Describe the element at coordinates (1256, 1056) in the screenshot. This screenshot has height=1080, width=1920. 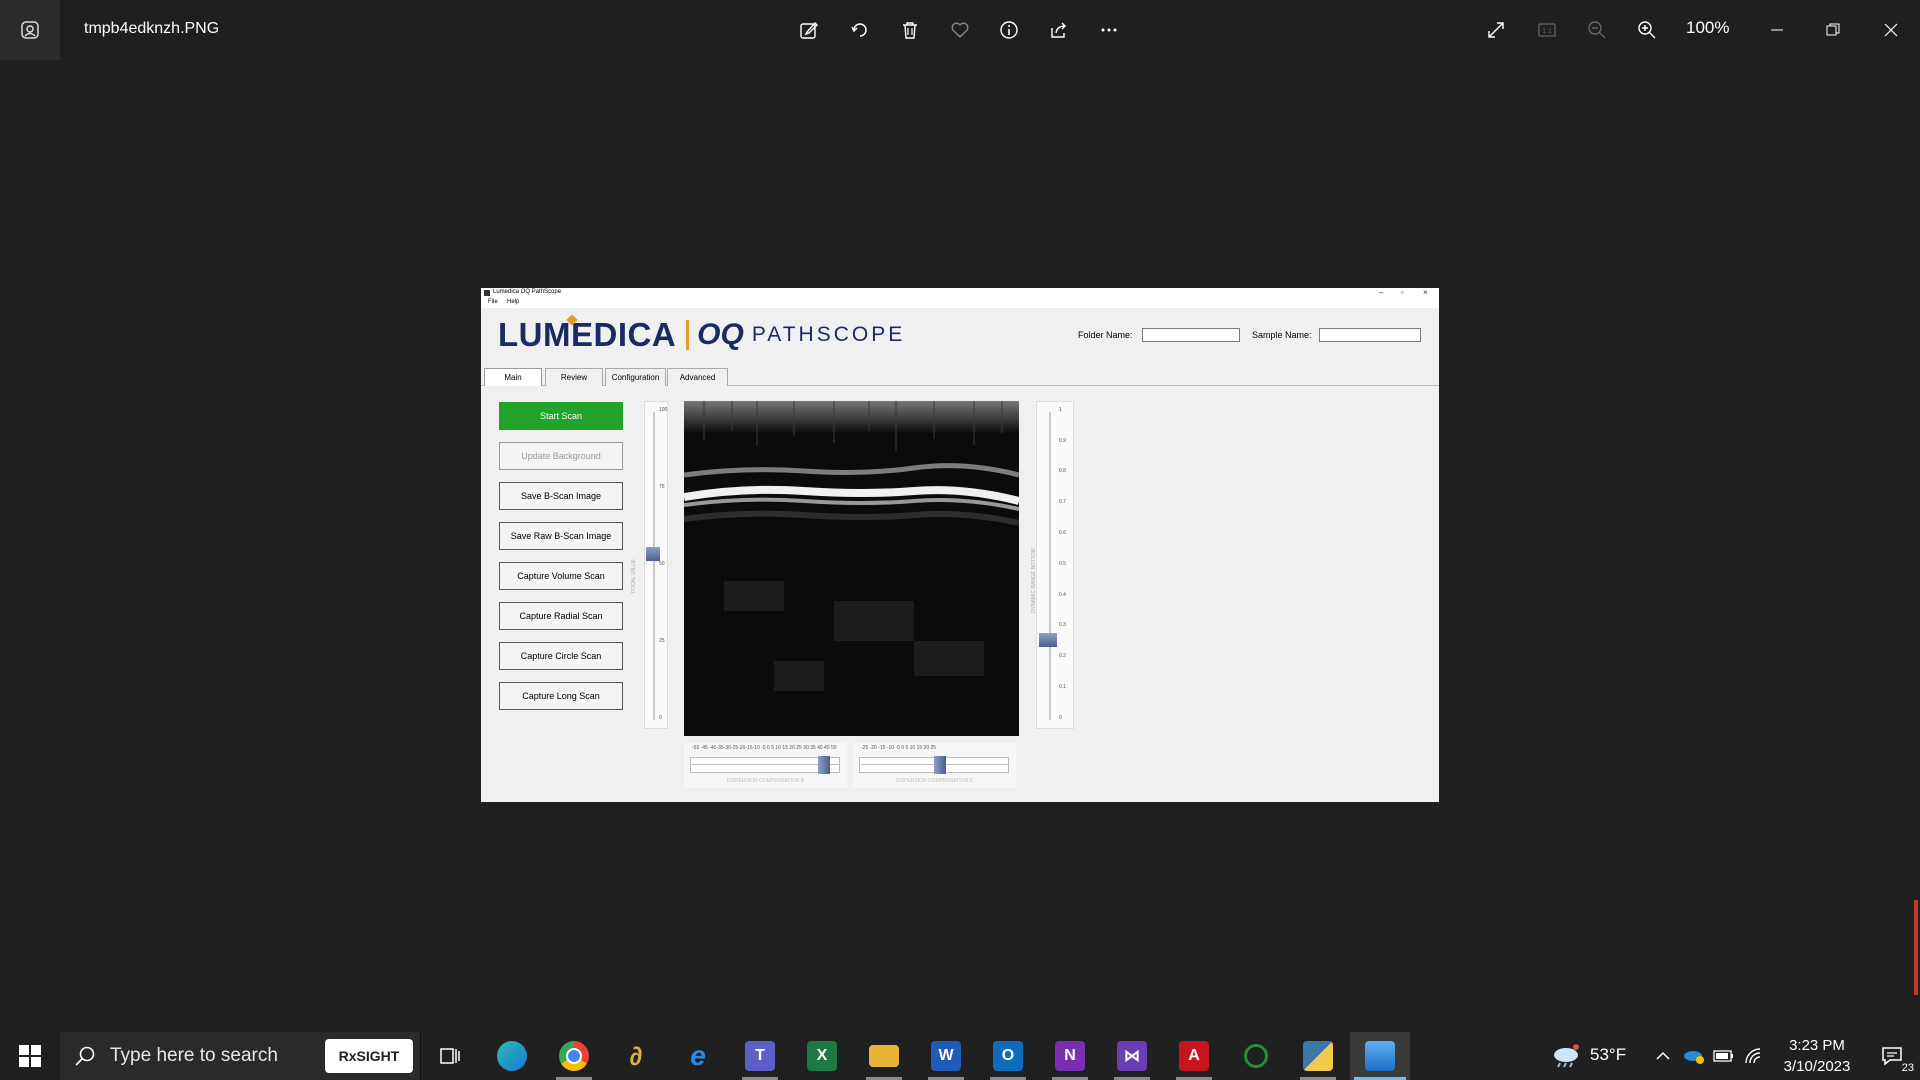
I see `circle-app-icon` at that location.